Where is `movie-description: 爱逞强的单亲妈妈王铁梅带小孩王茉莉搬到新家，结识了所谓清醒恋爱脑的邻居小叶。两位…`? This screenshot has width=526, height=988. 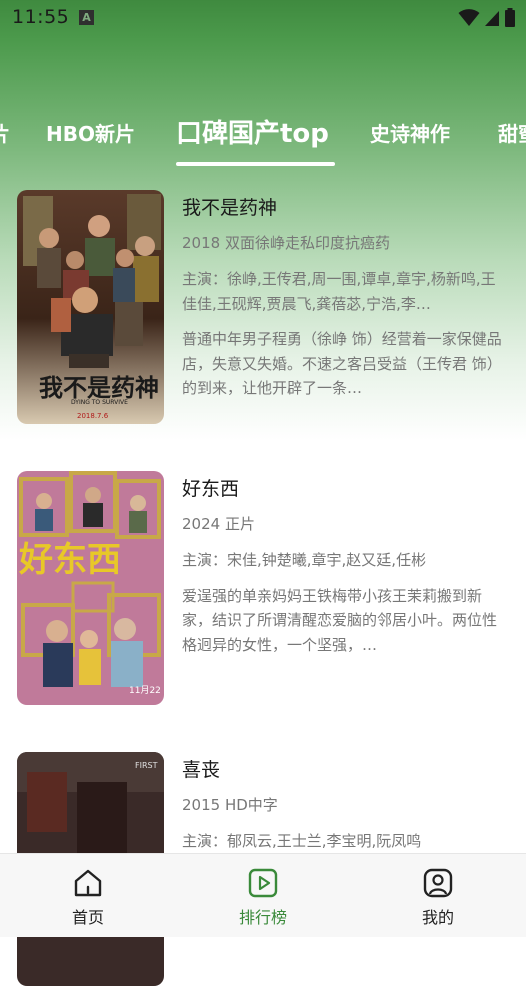 movie-description: 爱逞强的单亲妈妈王铁梅带小孩王茉莉搬到新家，结识了所谓清醒恋爱脑的邻居小叶。两位… is located at coordinates (340, 620).